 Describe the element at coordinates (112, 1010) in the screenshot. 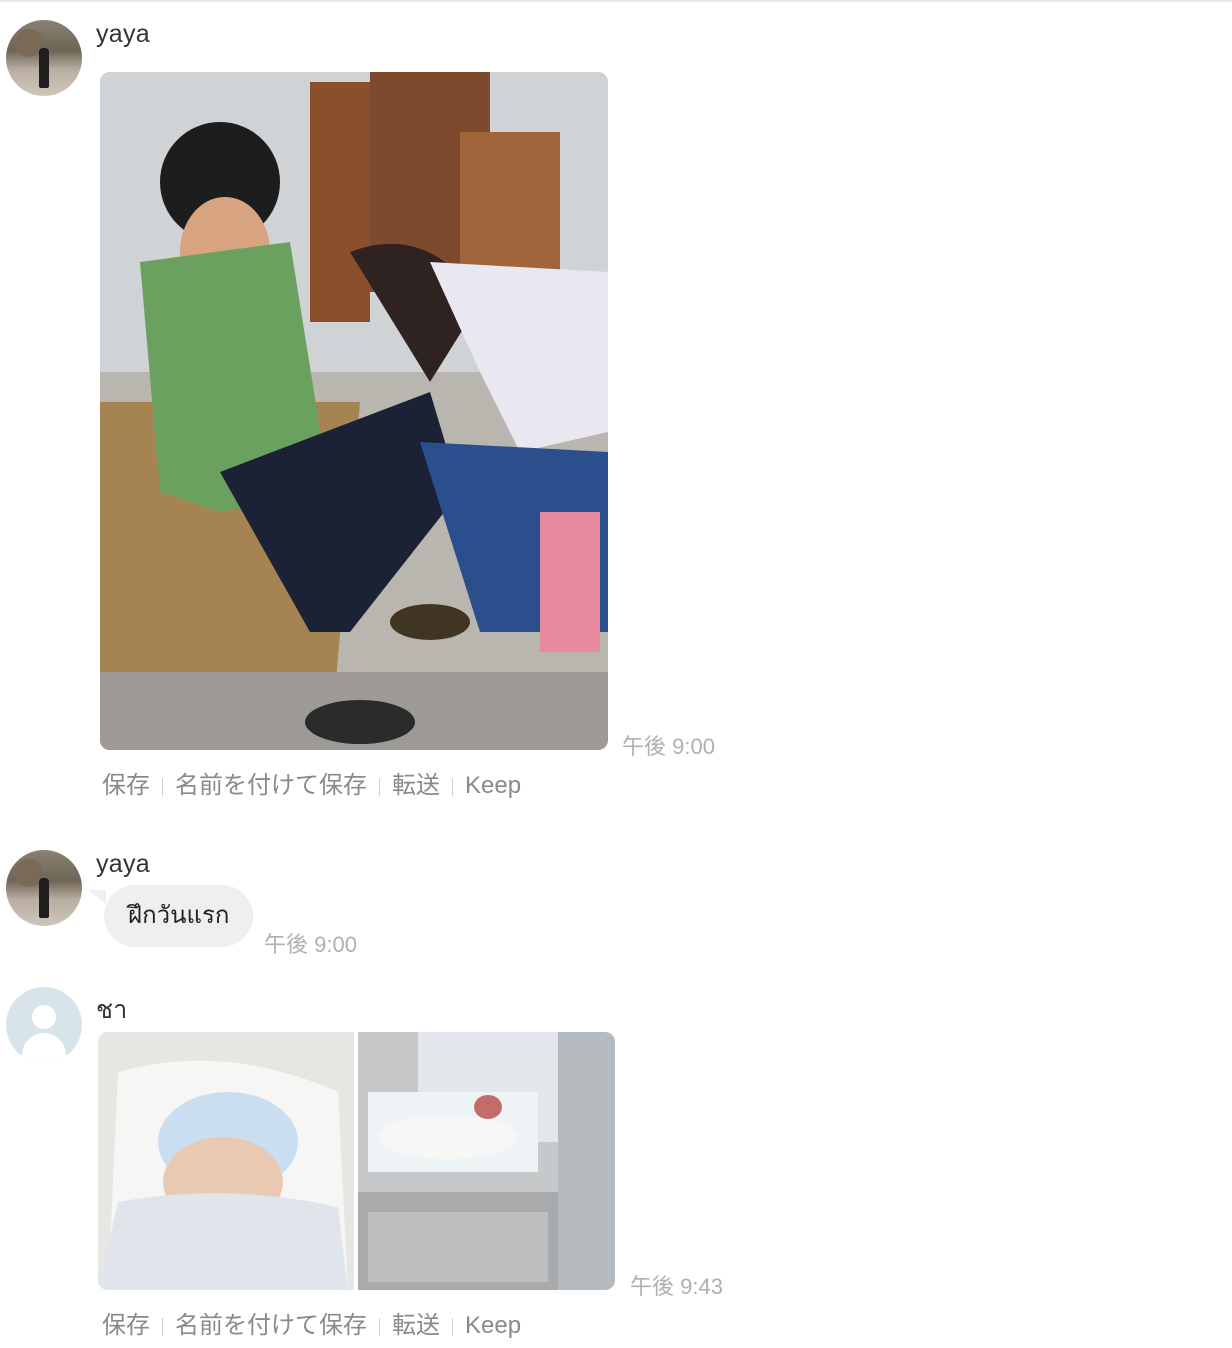

I see `sender-name: ชา` at that location.